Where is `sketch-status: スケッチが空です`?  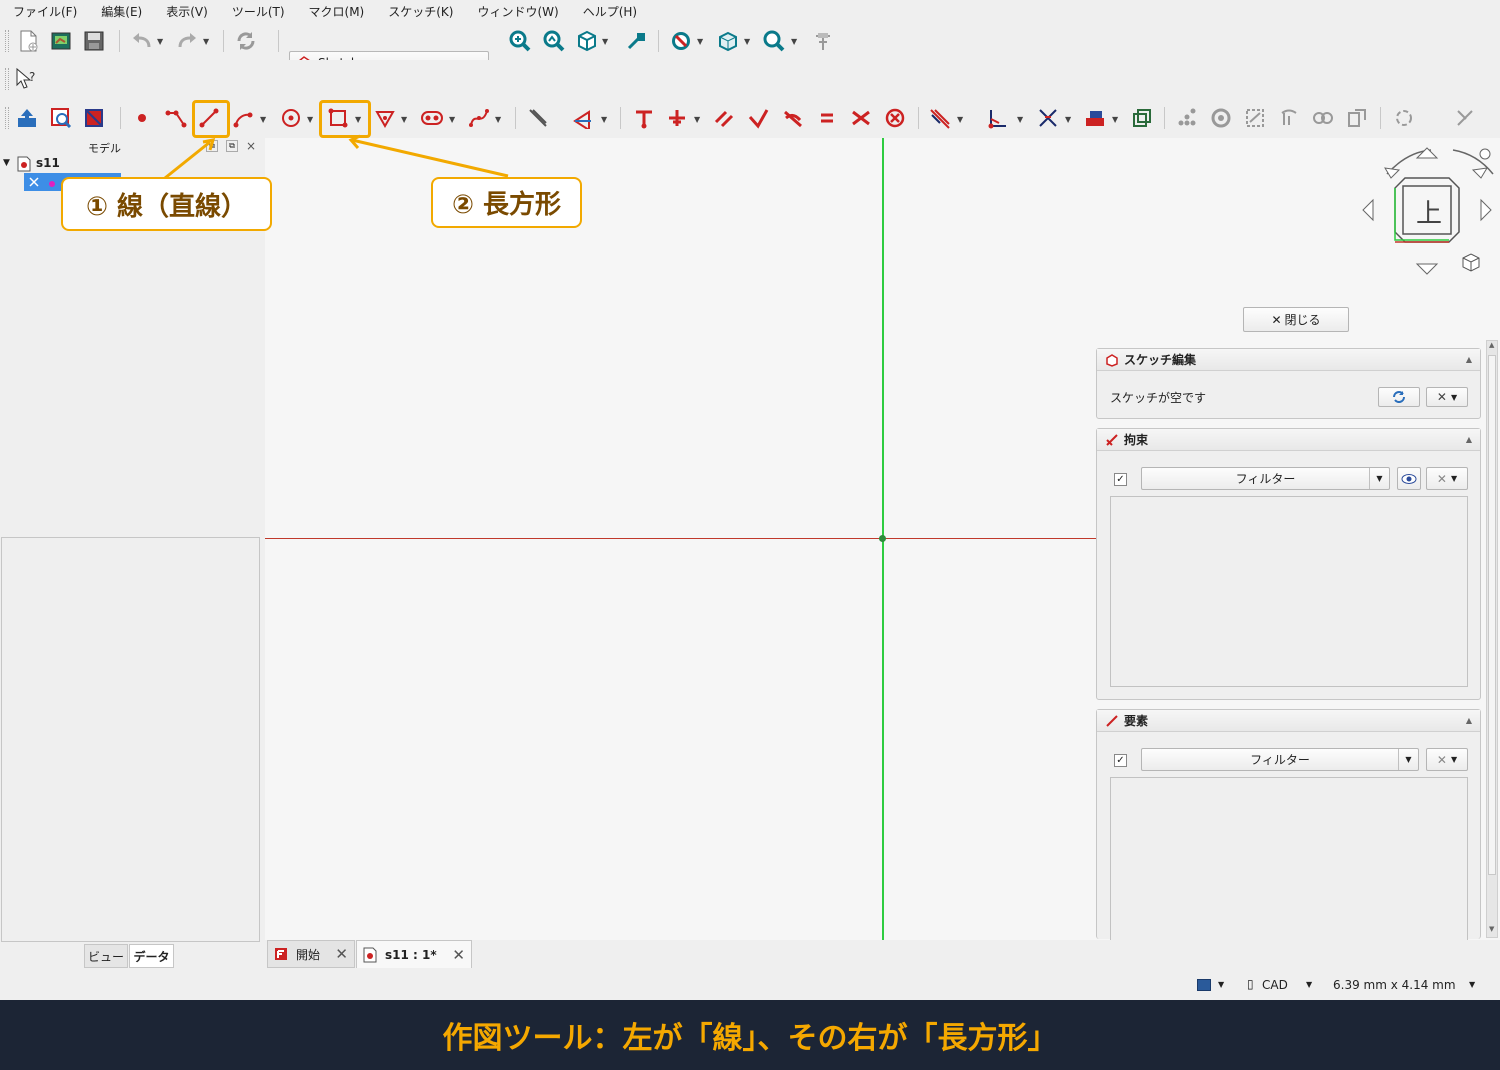
sketch-status: スケッチが空です is located at coordinates (1158, 398).